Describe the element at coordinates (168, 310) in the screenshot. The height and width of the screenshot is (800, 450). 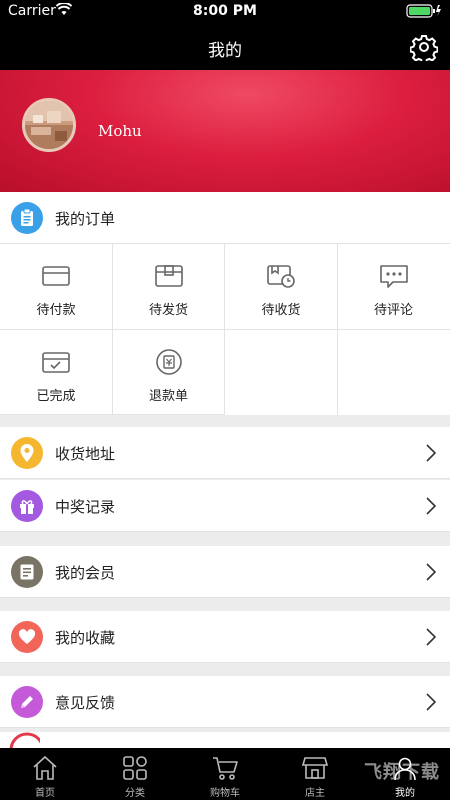
I see `pending-shipment-label: 待发货` at that location.